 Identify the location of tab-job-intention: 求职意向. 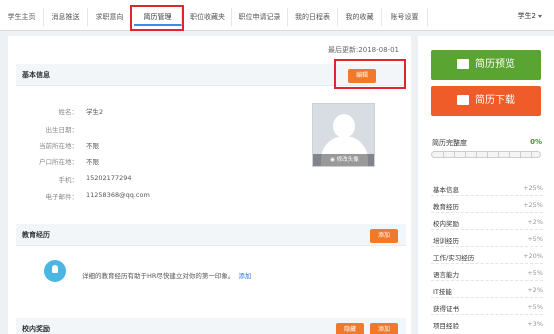
(110, 17).